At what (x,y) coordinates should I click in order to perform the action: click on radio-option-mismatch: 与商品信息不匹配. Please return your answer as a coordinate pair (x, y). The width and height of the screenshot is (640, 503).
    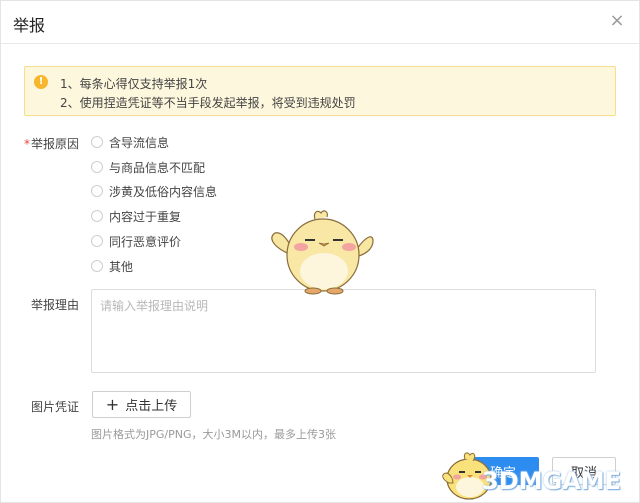
    Looking at the image, I should click on (148, 167).